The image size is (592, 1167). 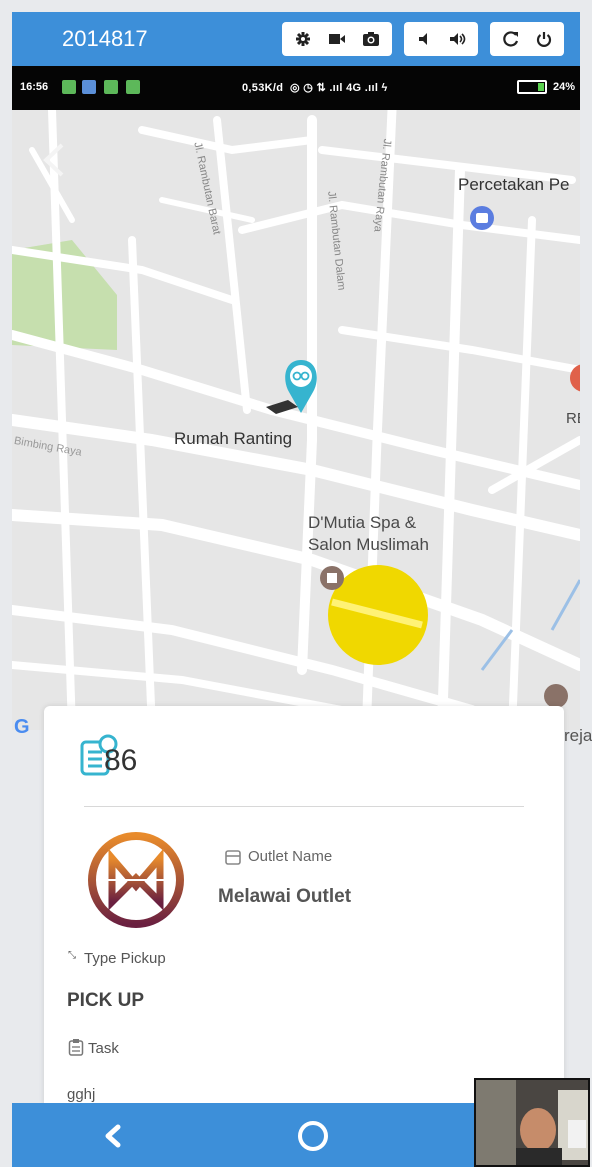 I want to click on battery-icon, so click(x=532, y=87).